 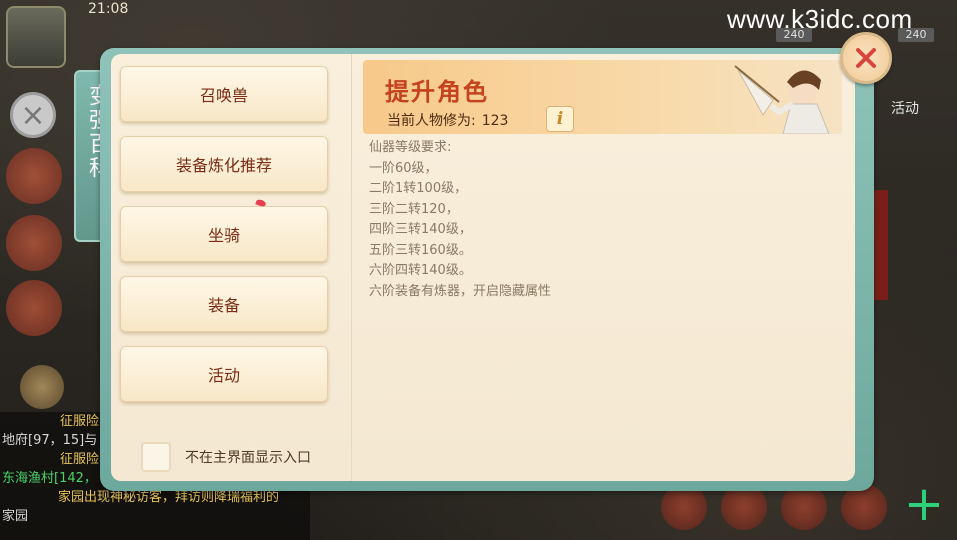 What do you see at coordinates (495, 121) in the screenshot?
I see `cultivation-value: 123` at bounding box center [495, 121].